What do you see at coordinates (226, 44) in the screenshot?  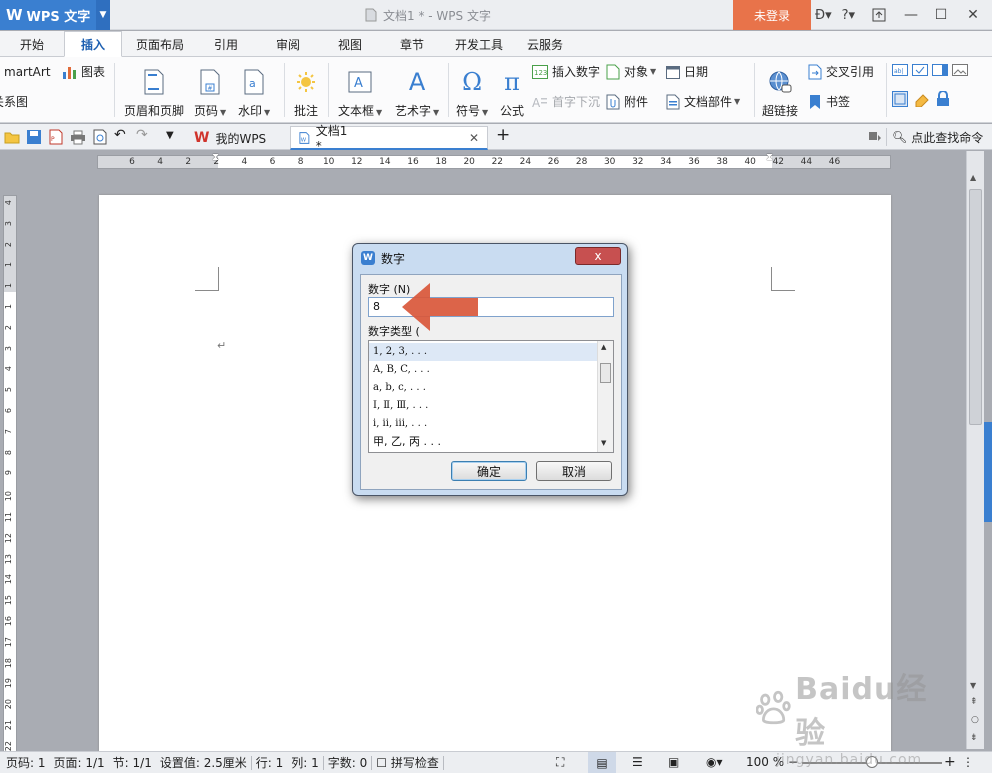 I see `tab-references: 引用` at bounding box center [226, 44].